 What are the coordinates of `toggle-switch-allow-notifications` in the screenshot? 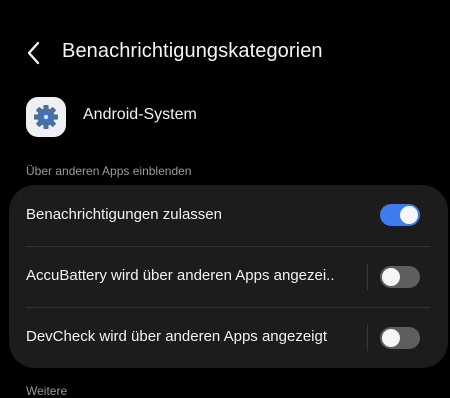 It's located at (400, 215).